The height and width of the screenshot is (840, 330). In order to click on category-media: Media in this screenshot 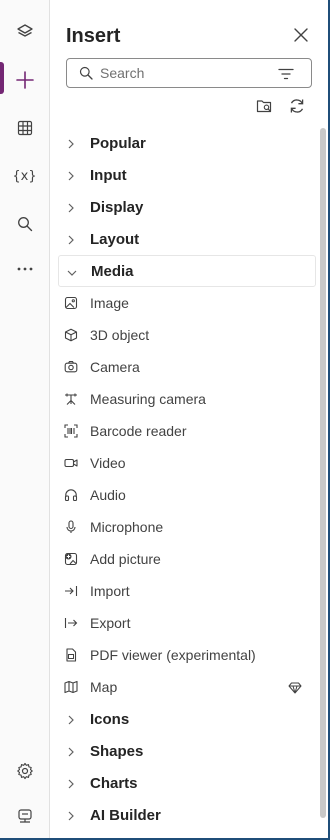, I will do `click(187, 271)`.